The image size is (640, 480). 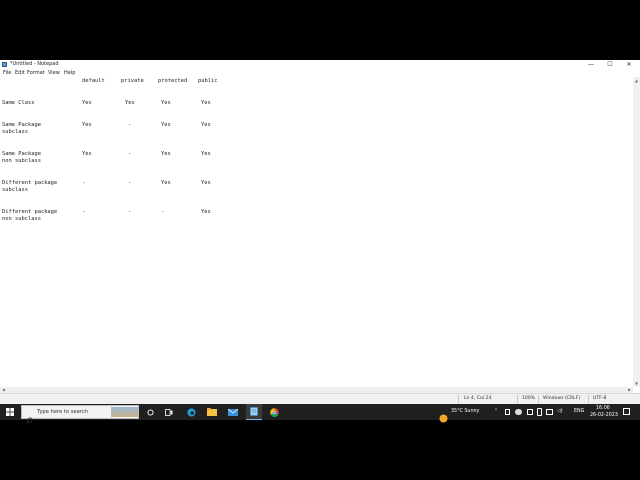 What do you see at coordinates (320, 73) in the screenshot?
I see `menu-bar: File Edit Format View Help` at bounding box center [320, 73].